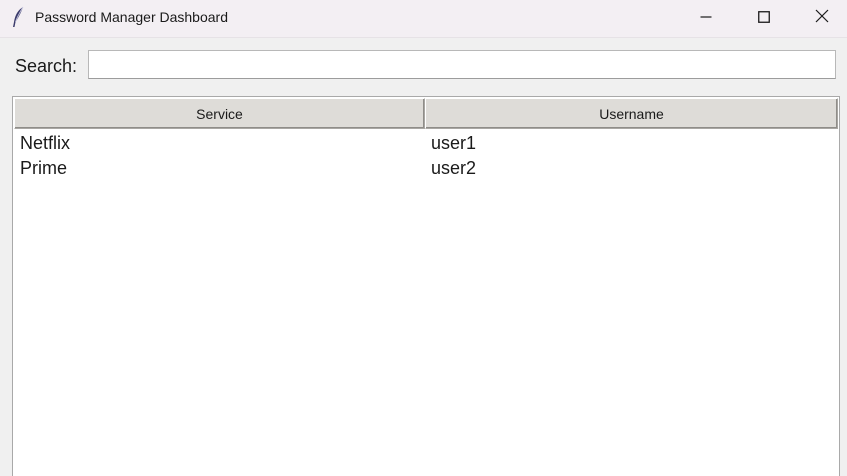 This screenshot has width=847, height=476. What do you see at coordinates (44, 168) in the screenshot?
I see `cell-service: Prime` at bounding box center [44, 168].